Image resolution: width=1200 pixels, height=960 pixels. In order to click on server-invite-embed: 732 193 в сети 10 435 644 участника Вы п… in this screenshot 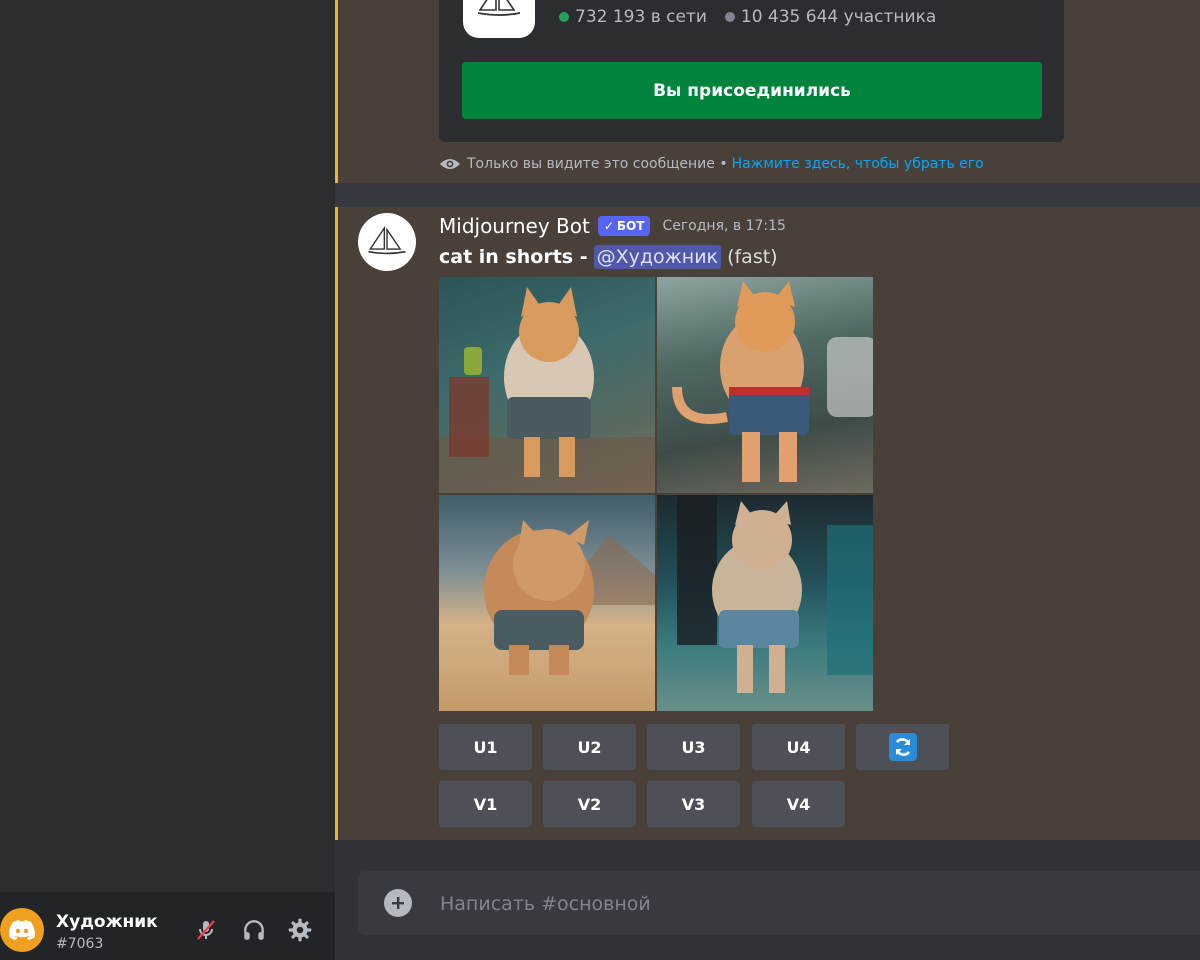, I will do `click(751, 71)`.